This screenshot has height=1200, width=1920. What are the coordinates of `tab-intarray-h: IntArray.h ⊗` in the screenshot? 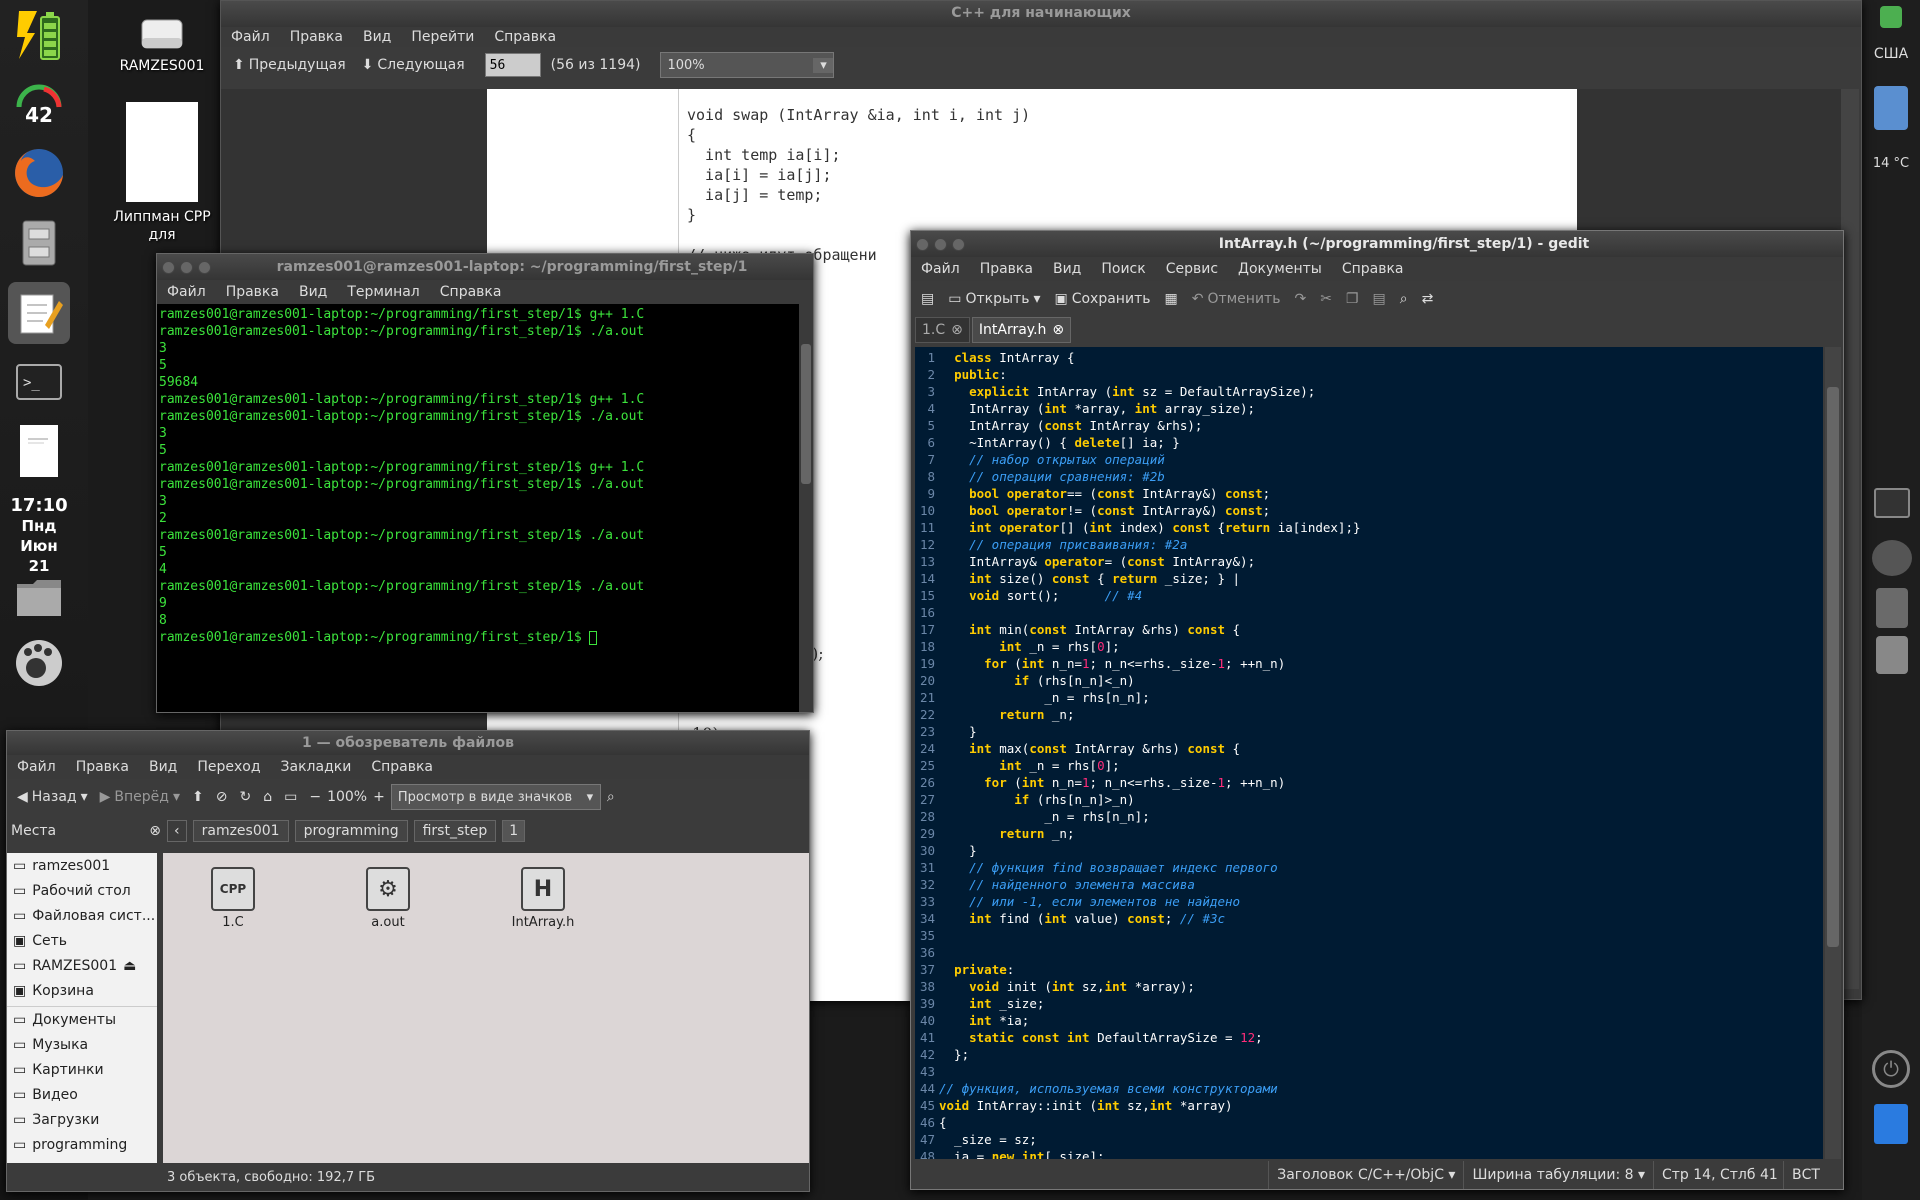 It's located at (1021, 330).